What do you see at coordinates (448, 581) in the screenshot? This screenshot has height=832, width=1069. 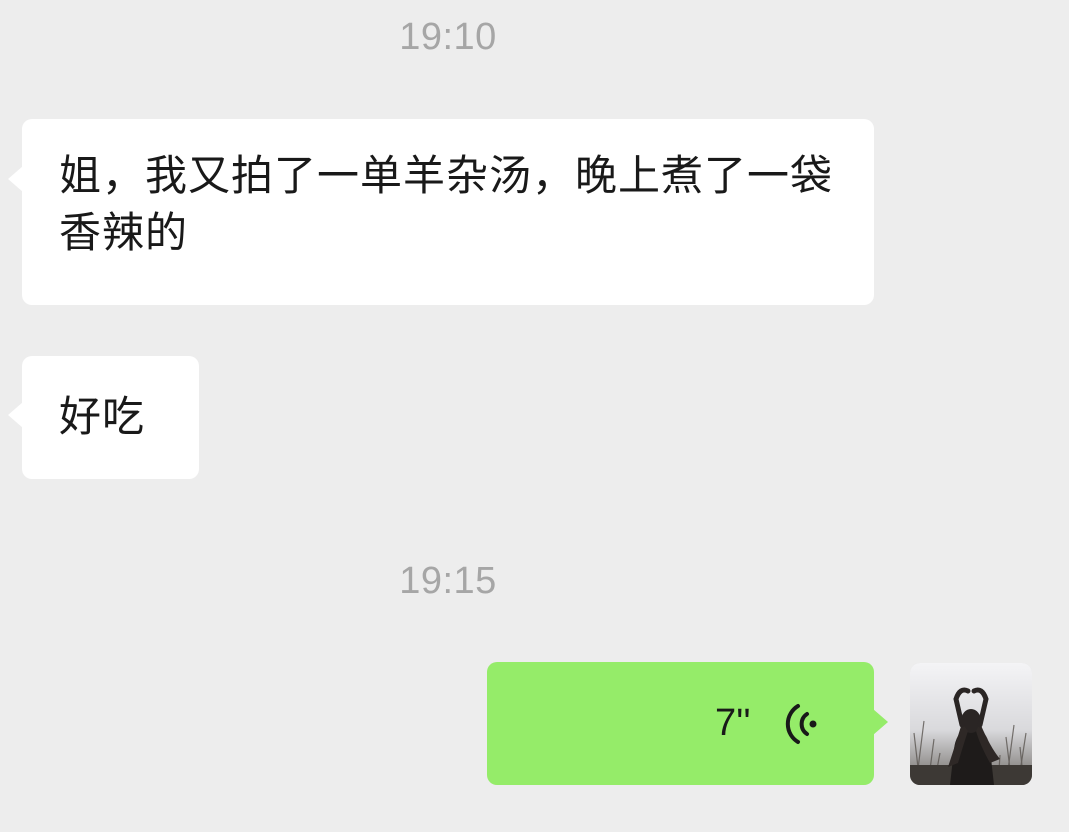 I see `timestamp: 19:15` at bounding box center [448, 581].